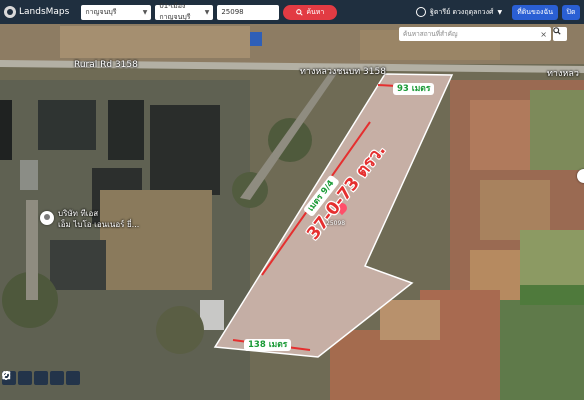  I want to click on drawing-toolbar, so click(41, 378).